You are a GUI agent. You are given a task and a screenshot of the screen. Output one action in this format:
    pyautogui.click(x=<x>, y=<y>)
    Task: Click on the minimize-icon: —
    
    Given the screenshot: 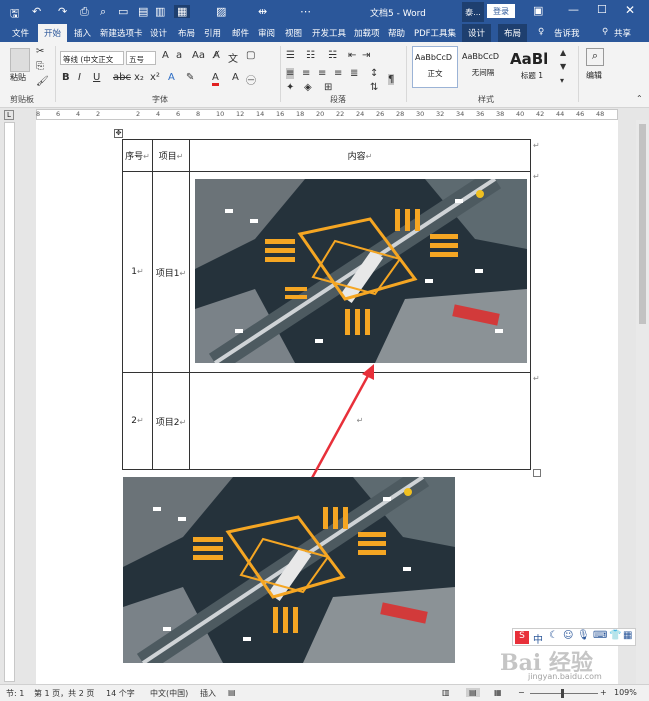 What is the action you would take?
    pyautogui.click(x=573, y=9)
    